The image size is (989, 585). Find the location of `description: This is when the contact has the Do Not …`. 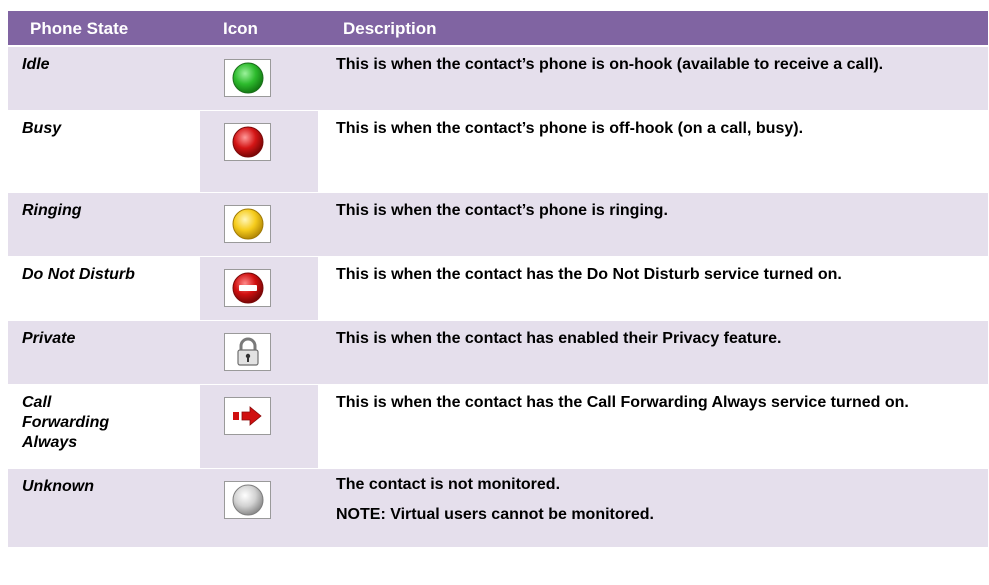

description: This is when the contact has the Do Not … is located at coordinates (589, 274).